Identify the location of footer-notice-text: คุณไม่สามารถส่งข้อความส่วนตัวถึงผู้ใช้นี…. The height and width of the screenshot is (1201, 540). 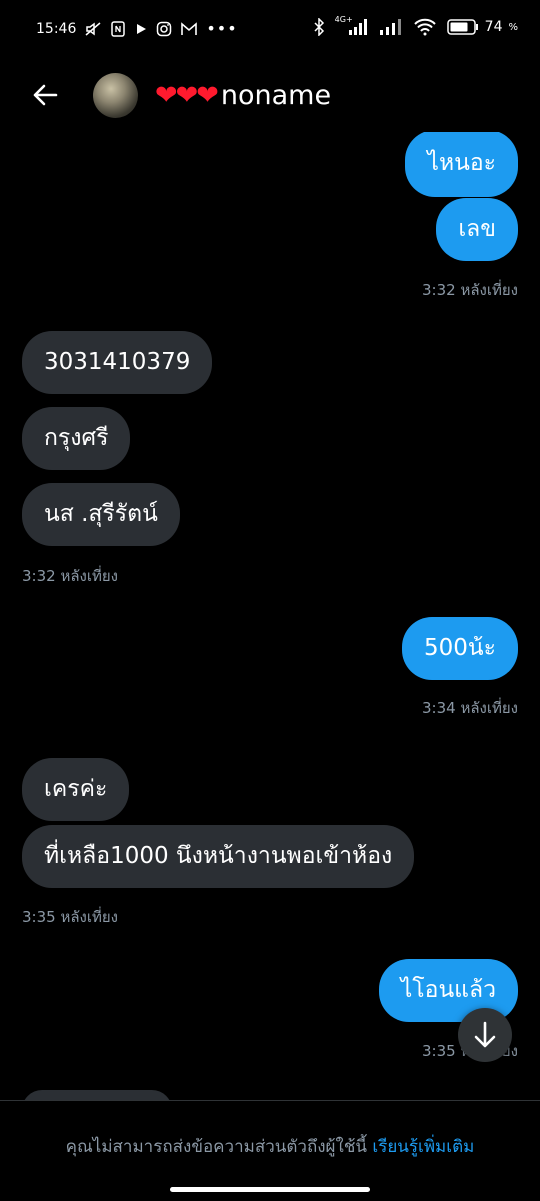
(219, 1147).